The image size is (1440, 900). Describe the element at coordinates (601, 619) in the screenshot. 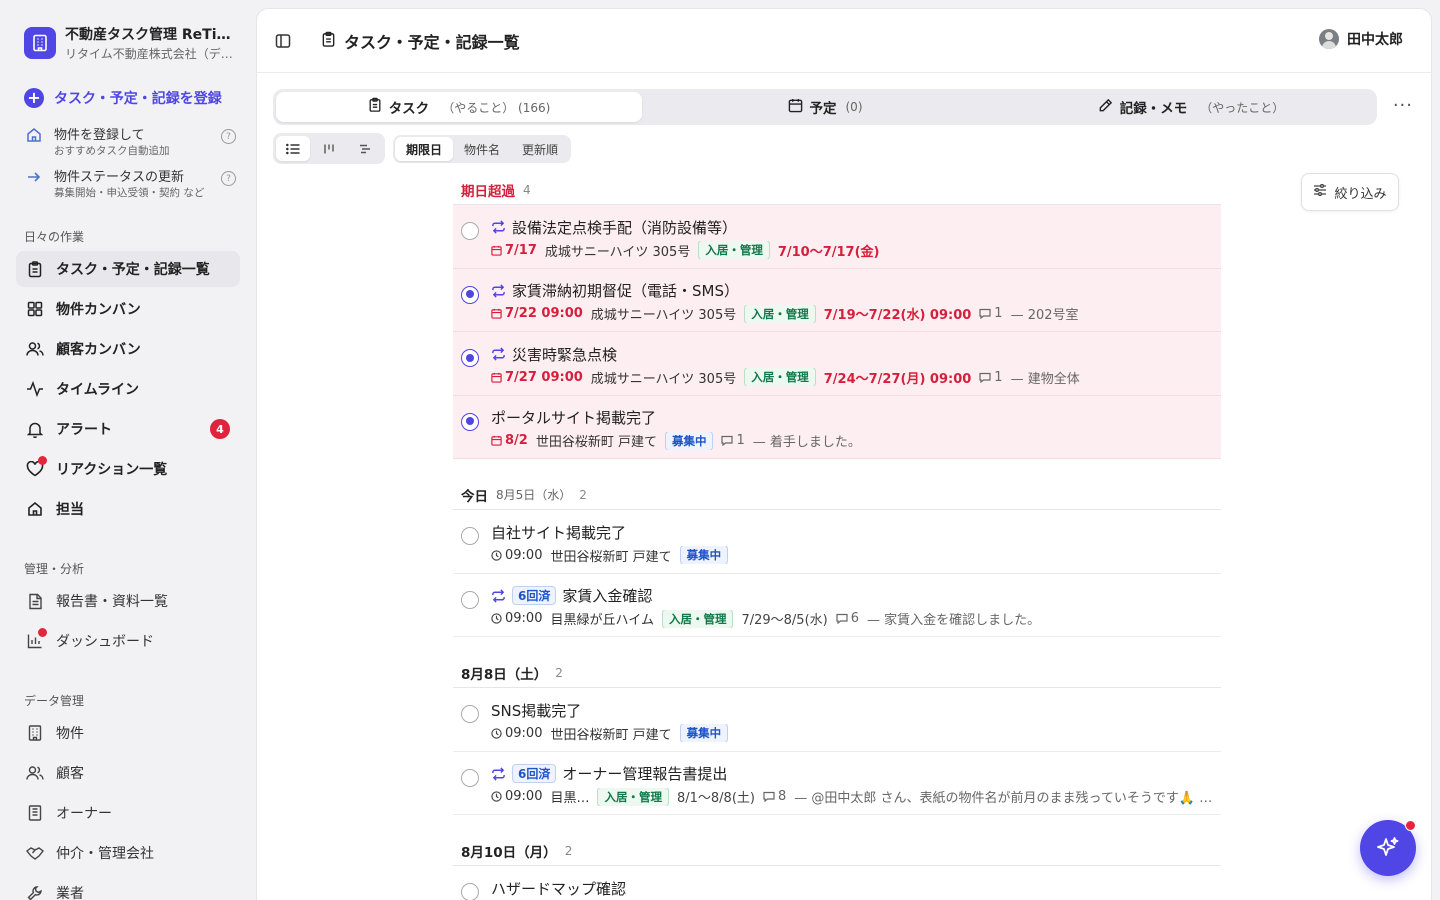

I see `property-name: 目黒緑が丘ハイム` at that location.